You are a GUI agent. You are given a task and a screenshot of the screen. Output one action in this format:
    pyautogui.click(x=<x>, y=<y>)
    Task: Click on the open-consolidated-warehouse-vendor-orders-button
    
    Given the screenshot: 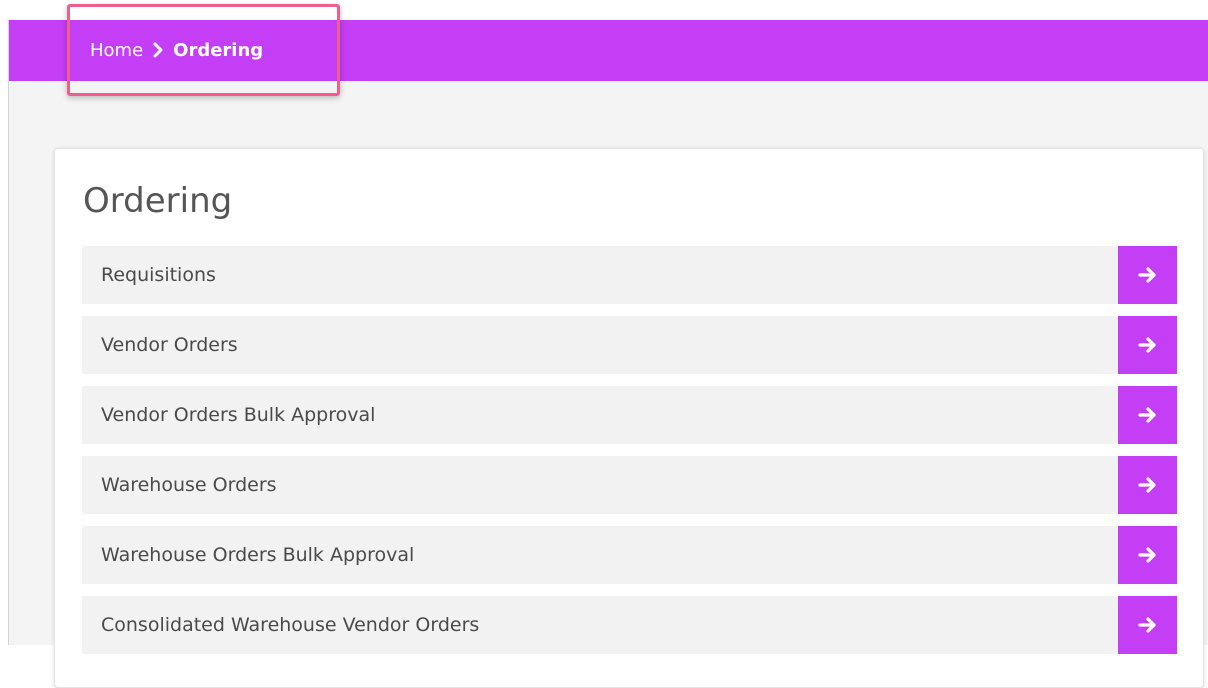 What is the action you would take?
    pyautogui.click(x=1147, y=625)
    